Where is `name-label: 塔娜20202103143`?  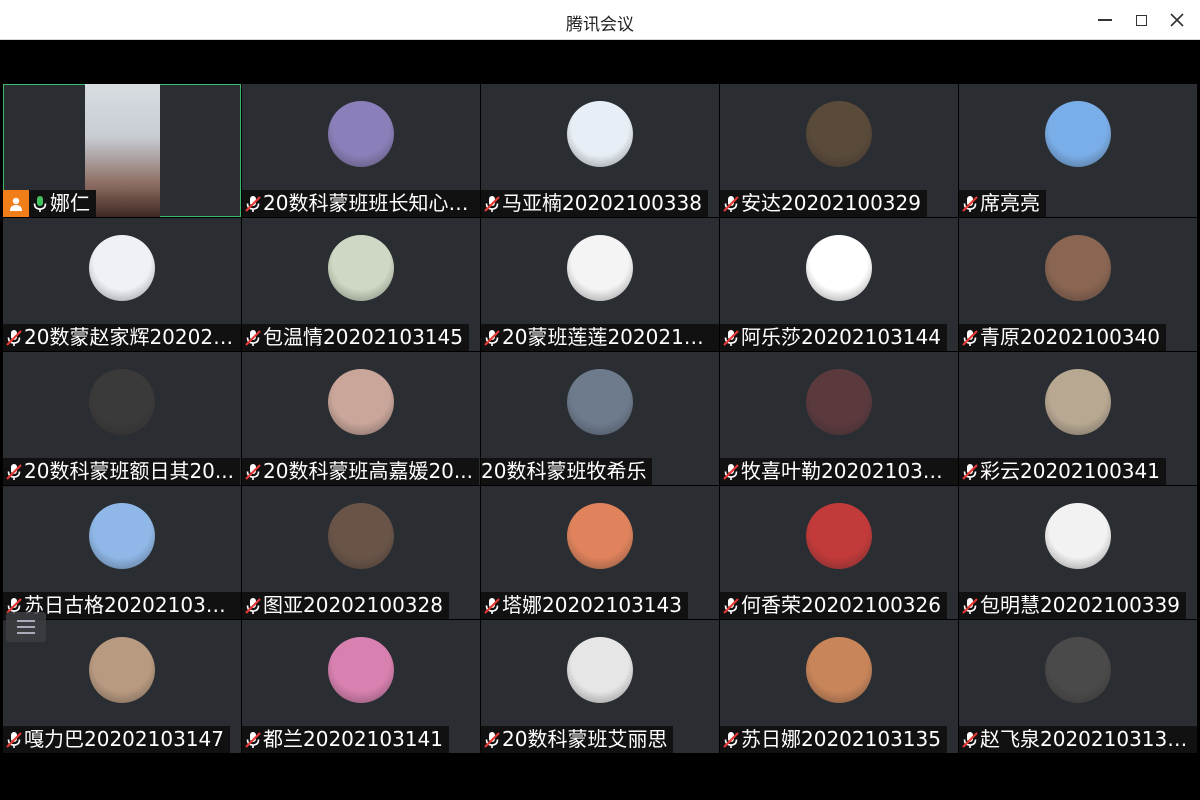
name-label: 塔娜20202103143 is located at coordinates (584, 605).